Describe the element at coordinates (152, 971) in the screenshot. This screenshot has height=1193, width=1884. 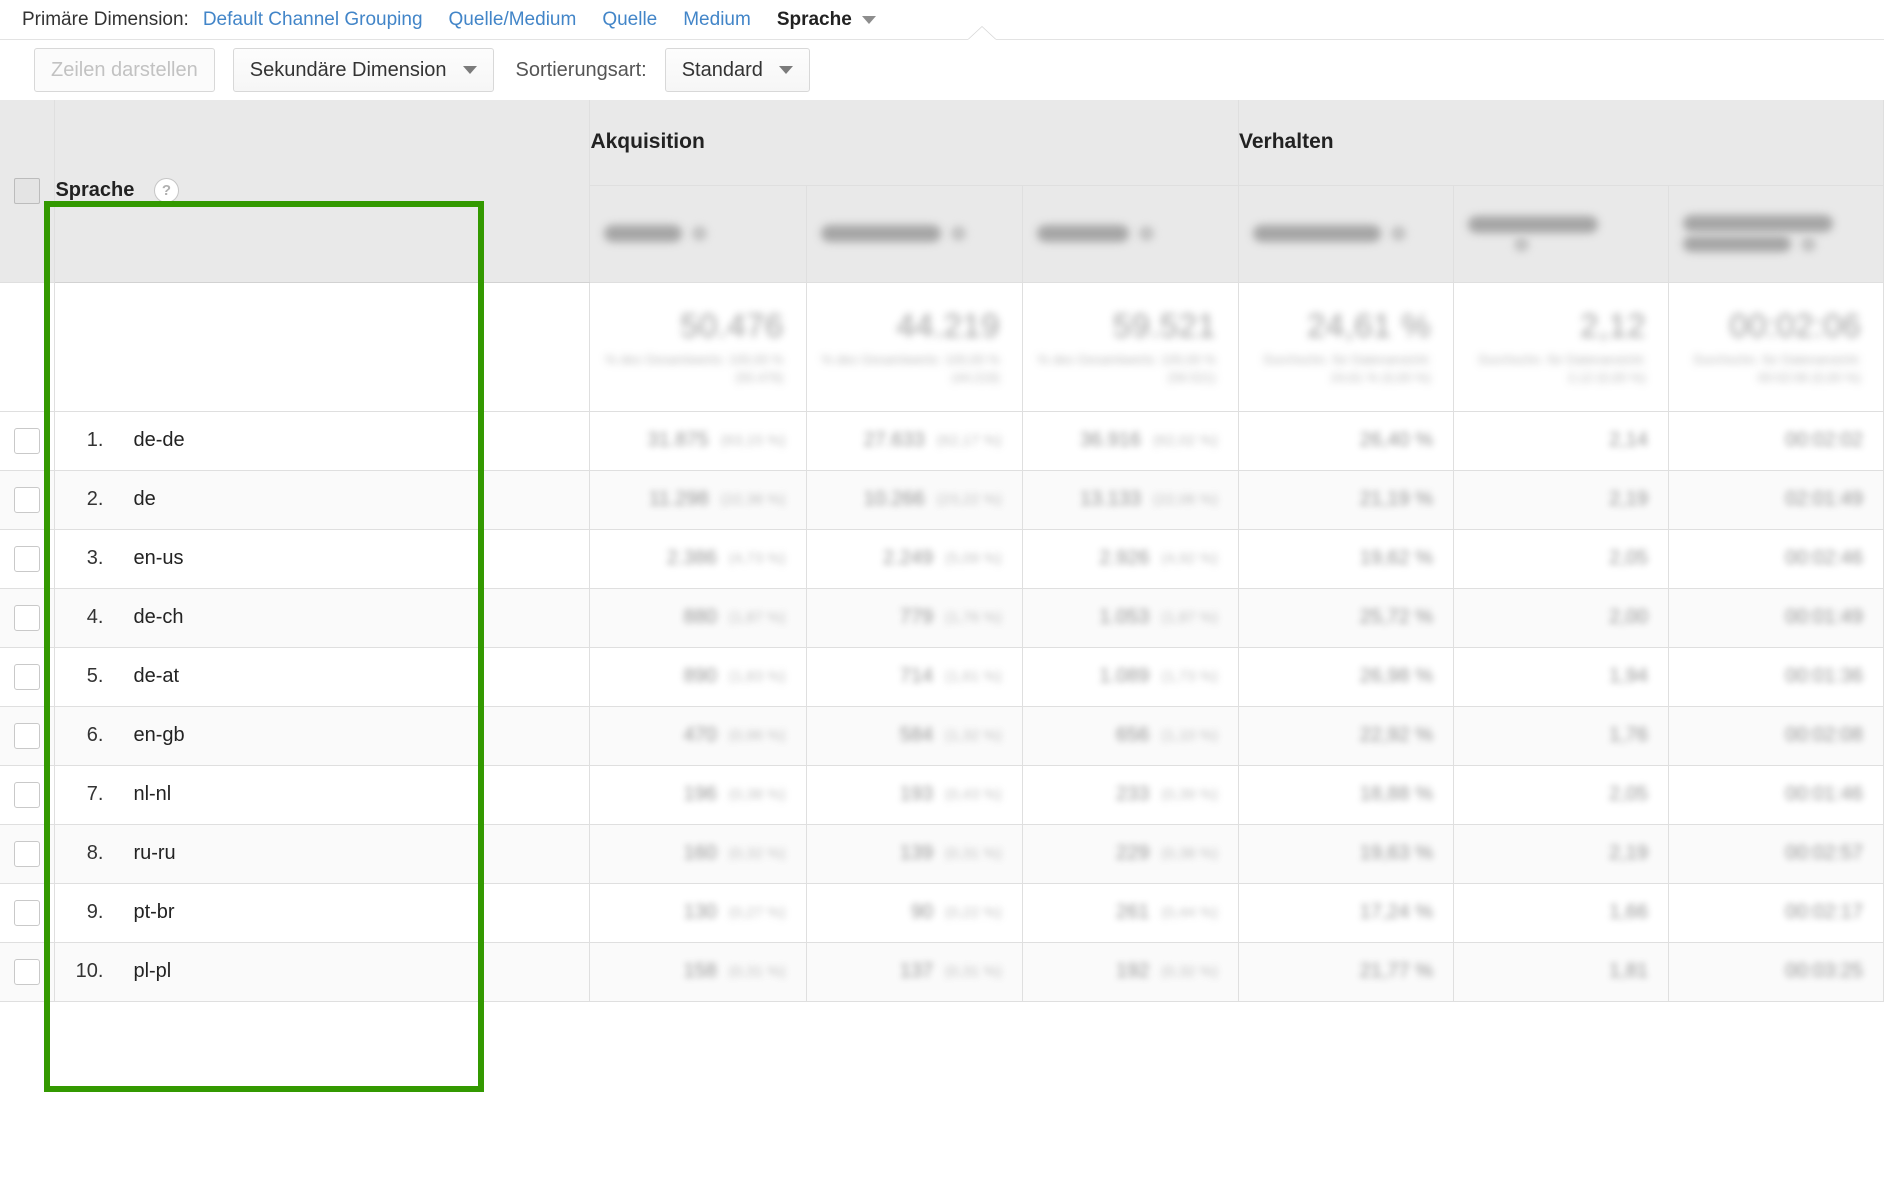
I see `row-language-link: pl-pl` at that location.